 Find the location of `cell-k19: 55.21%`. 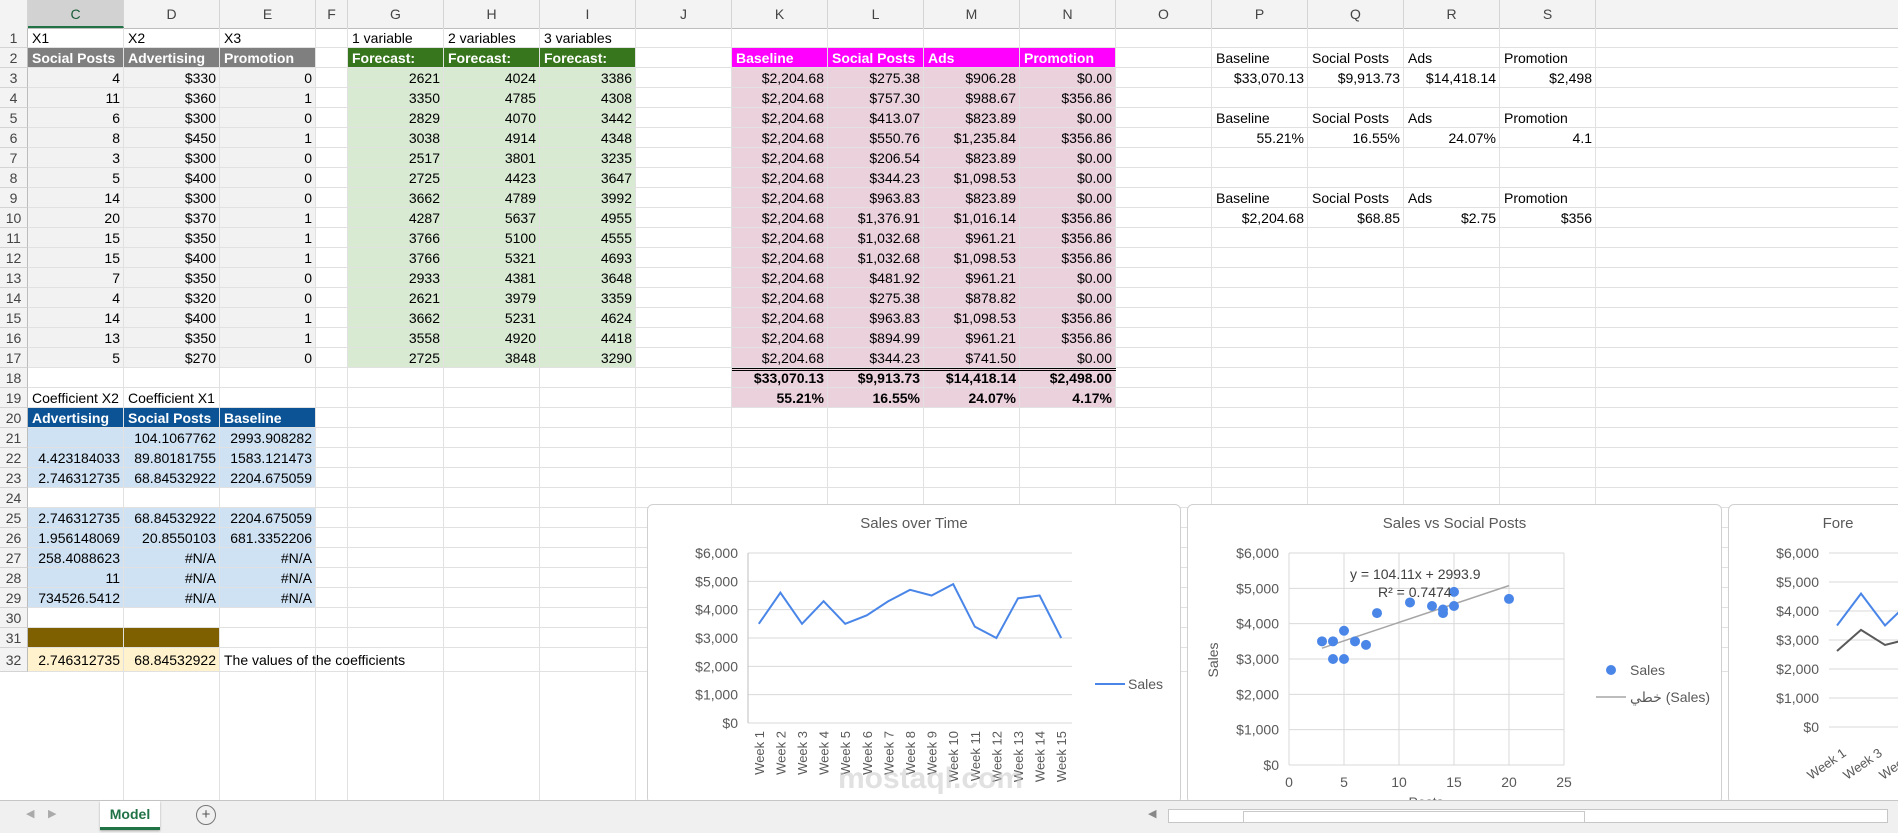

cell-k19: 55.21% is located at coordinates (780, 398).